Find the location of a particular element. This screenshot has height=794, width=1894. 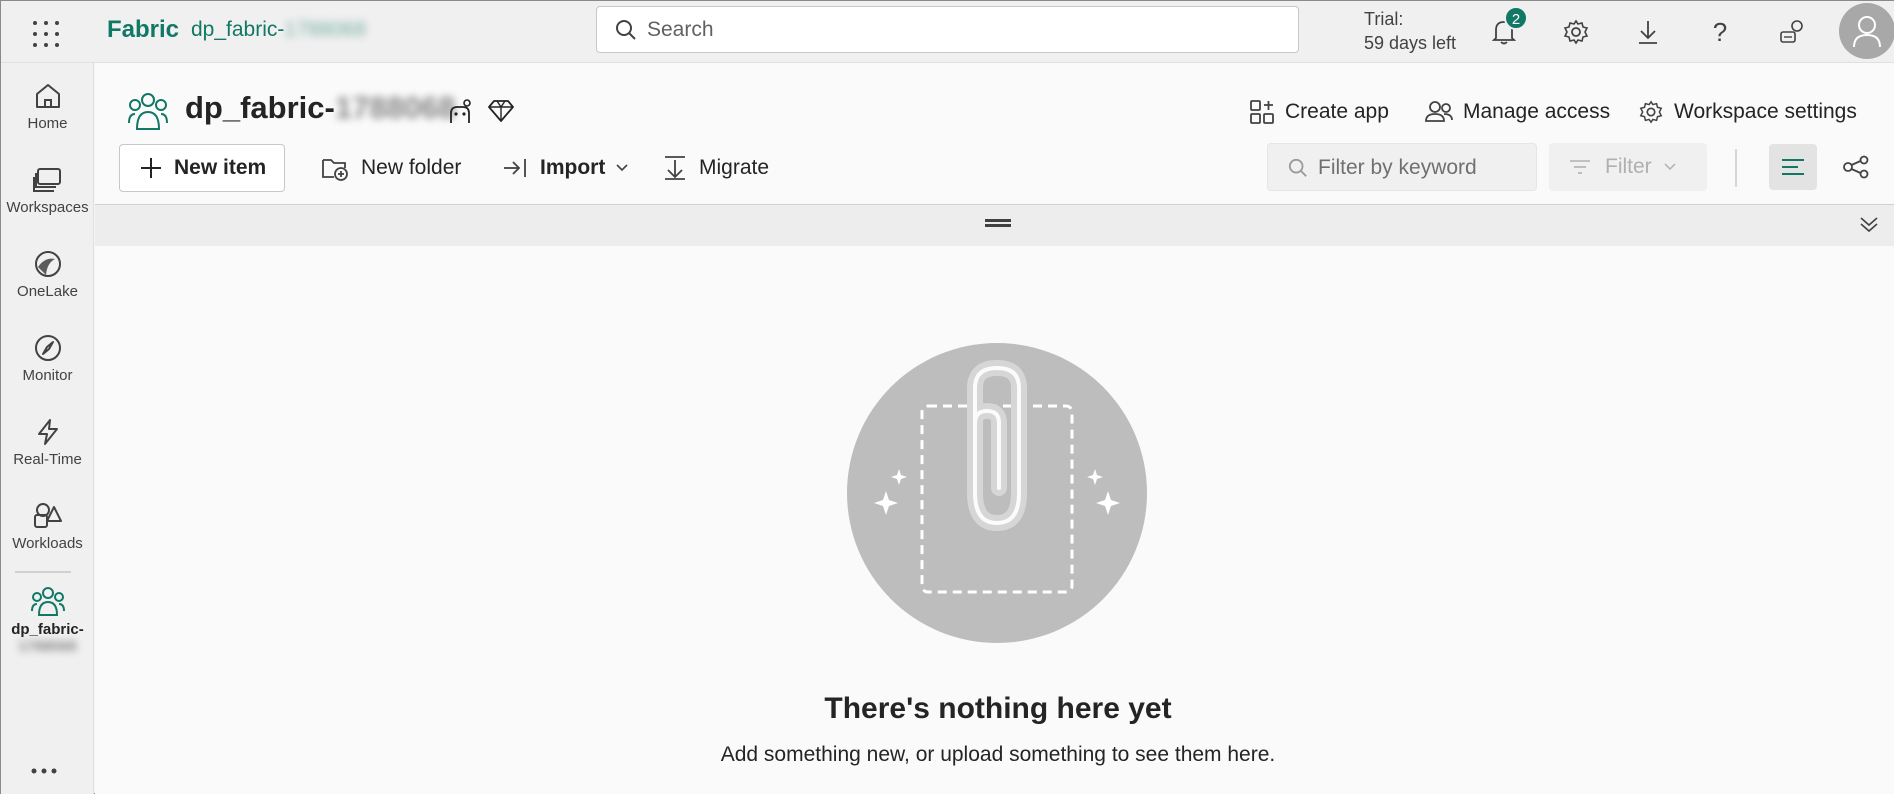

lineage-view-icon is located at coordinates (1856, 167).